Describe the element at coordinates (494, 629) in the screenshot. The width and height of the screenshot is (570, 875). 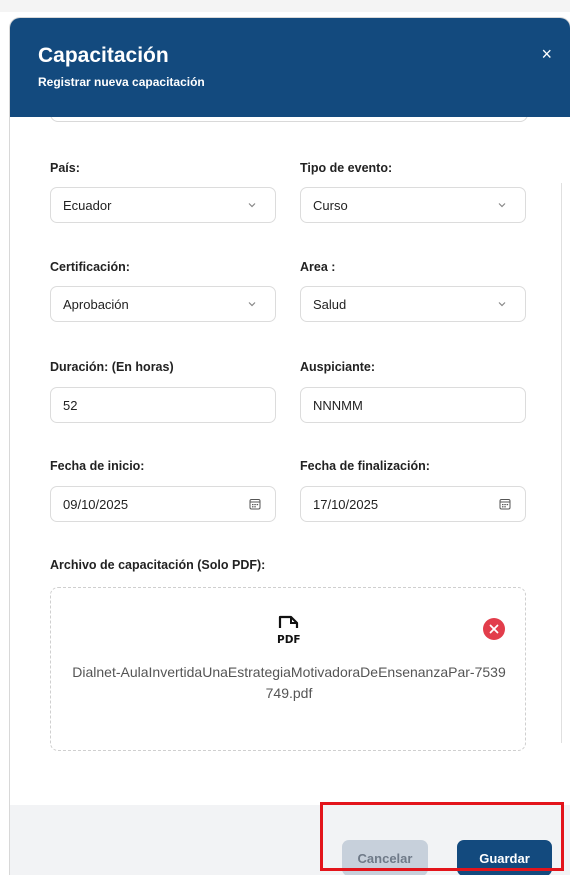
I see `remove-file-icon` at that location.